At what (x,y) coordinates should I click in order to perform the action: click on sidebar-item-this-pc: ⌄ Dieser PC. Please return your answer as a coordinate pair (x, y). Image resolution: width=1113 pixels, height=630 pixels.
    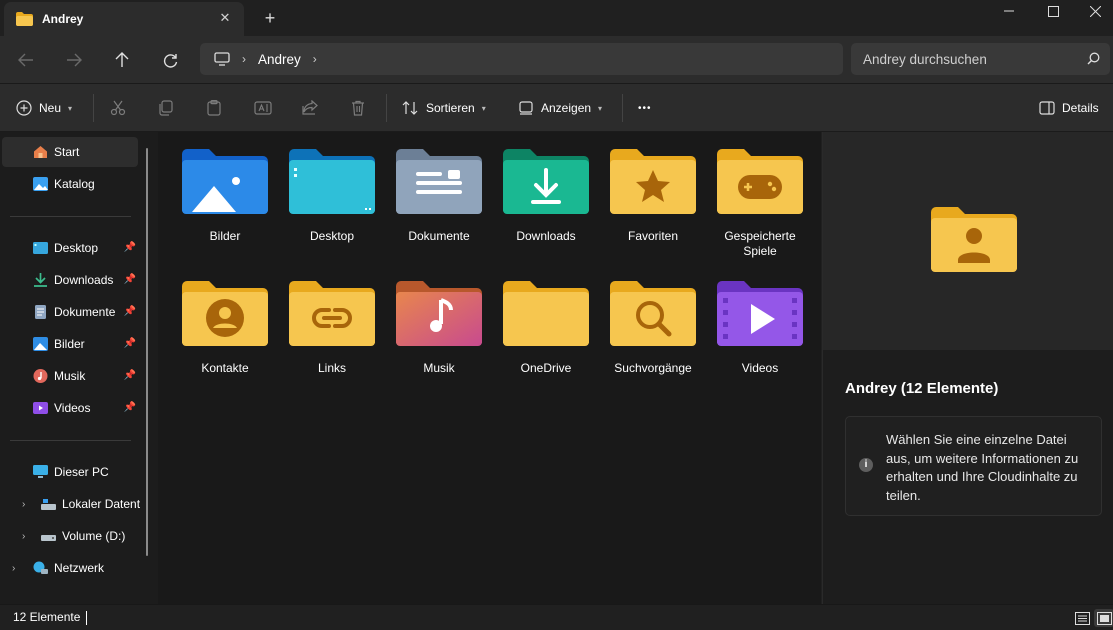
    Looking at the image, I should click on (70, 472).